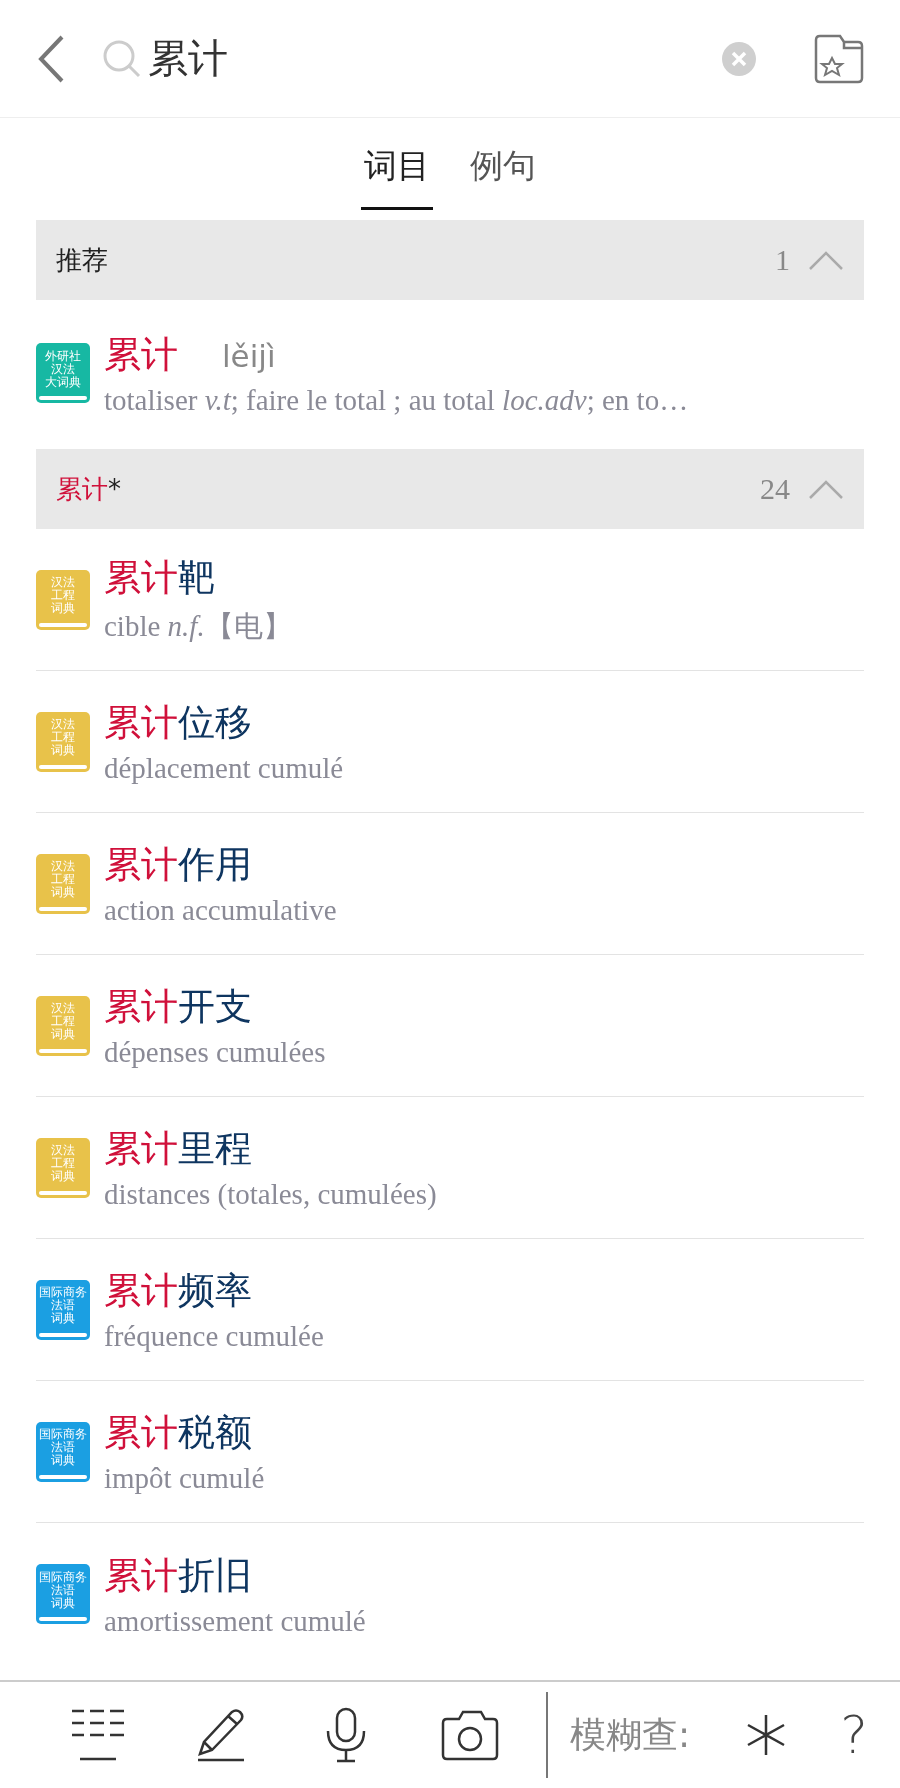 This screenshot has height=1788, width=900. What do you see at coordinates (214, 1336) in the screenshot?
I see `definition: fréquence cumulée` at bounding box center [214, 1336].